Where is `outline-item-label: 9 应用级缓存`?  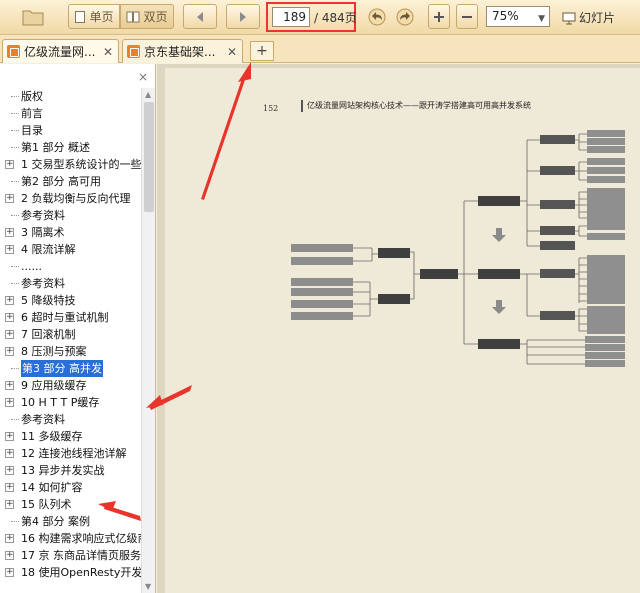
outline-item-label: 9 应用级缓存 is located at coordinates (54, 385).